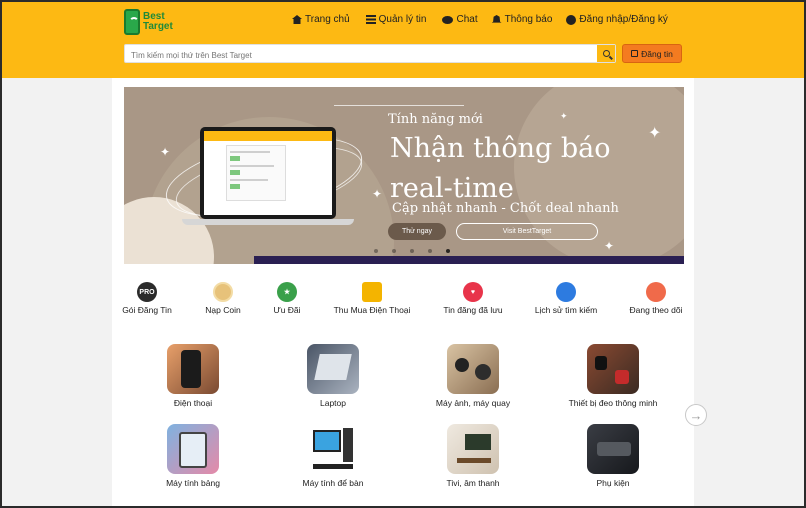  I want to click on shortcut-phone-buyback: Thu Mua Điện Thoại, so click(372, 298).